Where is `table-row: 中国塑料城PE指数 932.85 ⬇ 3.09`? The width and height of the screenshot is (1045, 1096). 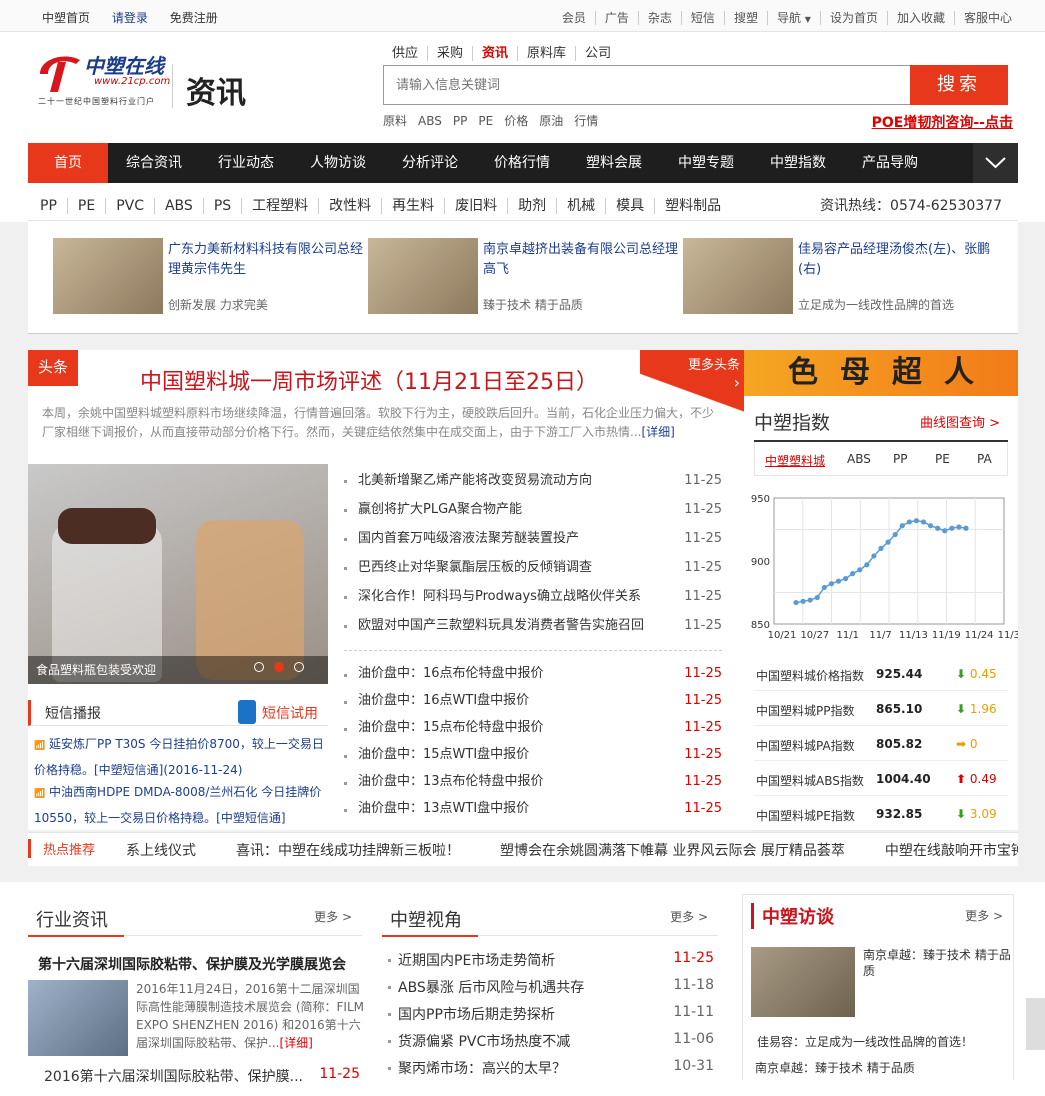 table-row: 中国塑料城PE指数 932.85 ⬇ 3.09 is located at coordinates (881, 813).